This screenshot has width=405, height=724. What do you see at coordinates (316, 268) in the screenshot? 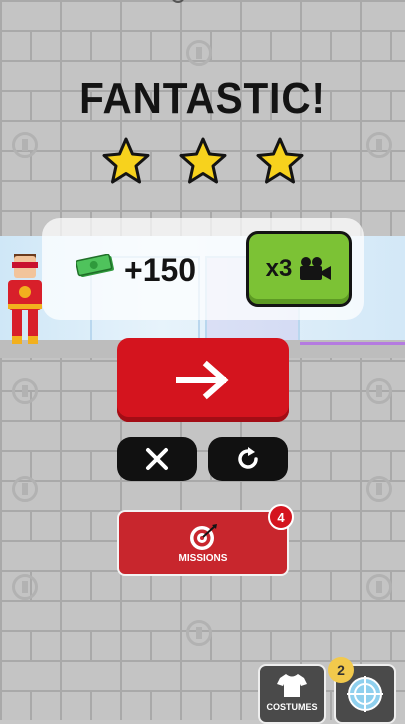
I see `video-camera-icon` at bounding box center [316, 268].